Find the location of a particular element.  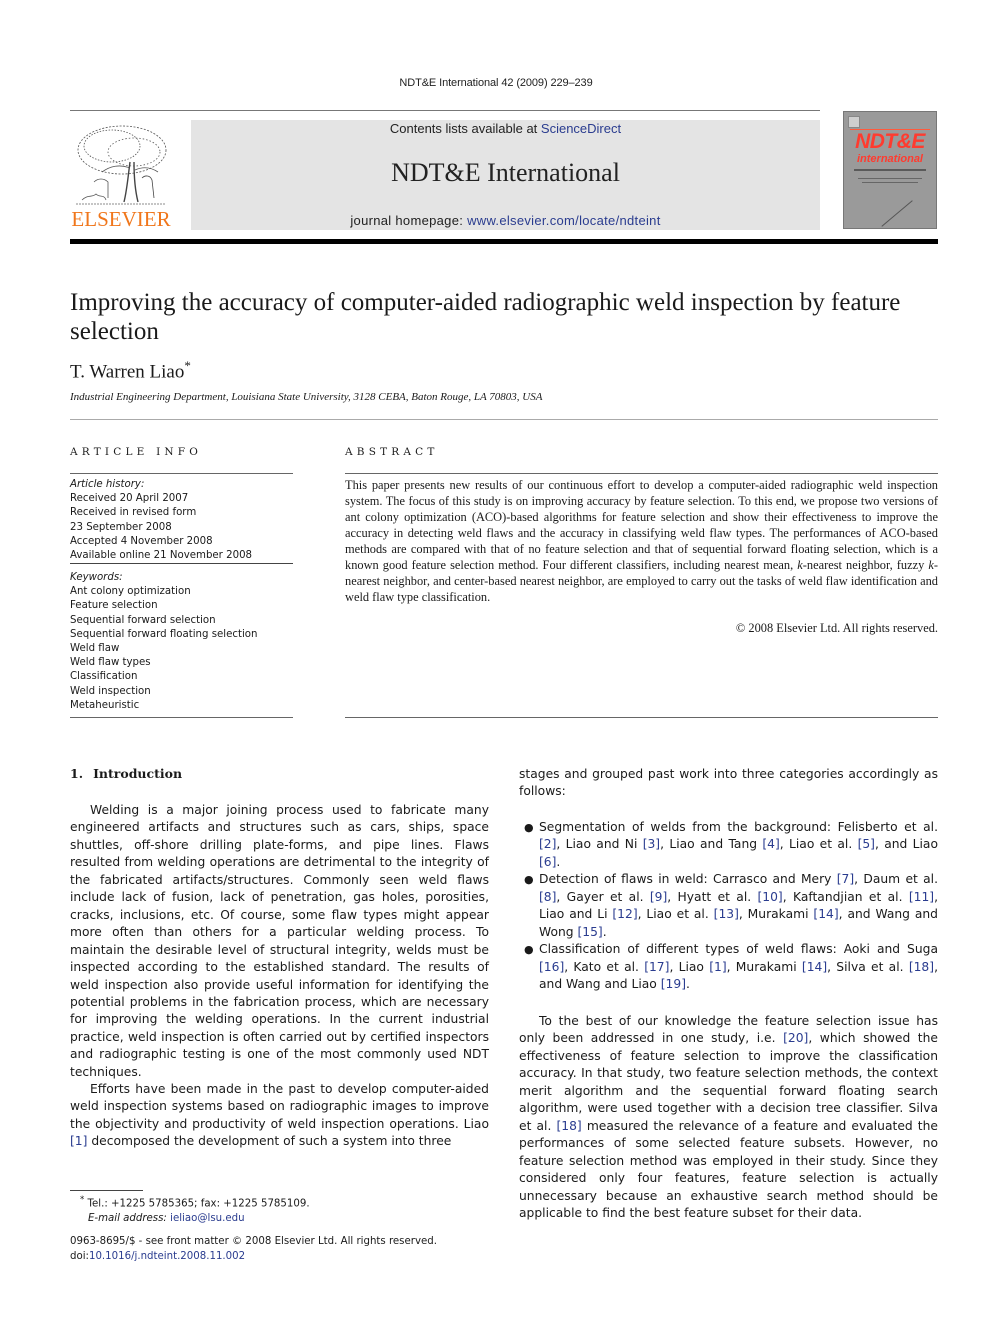

reference-link: [6] is located at coordinates (547, 862).